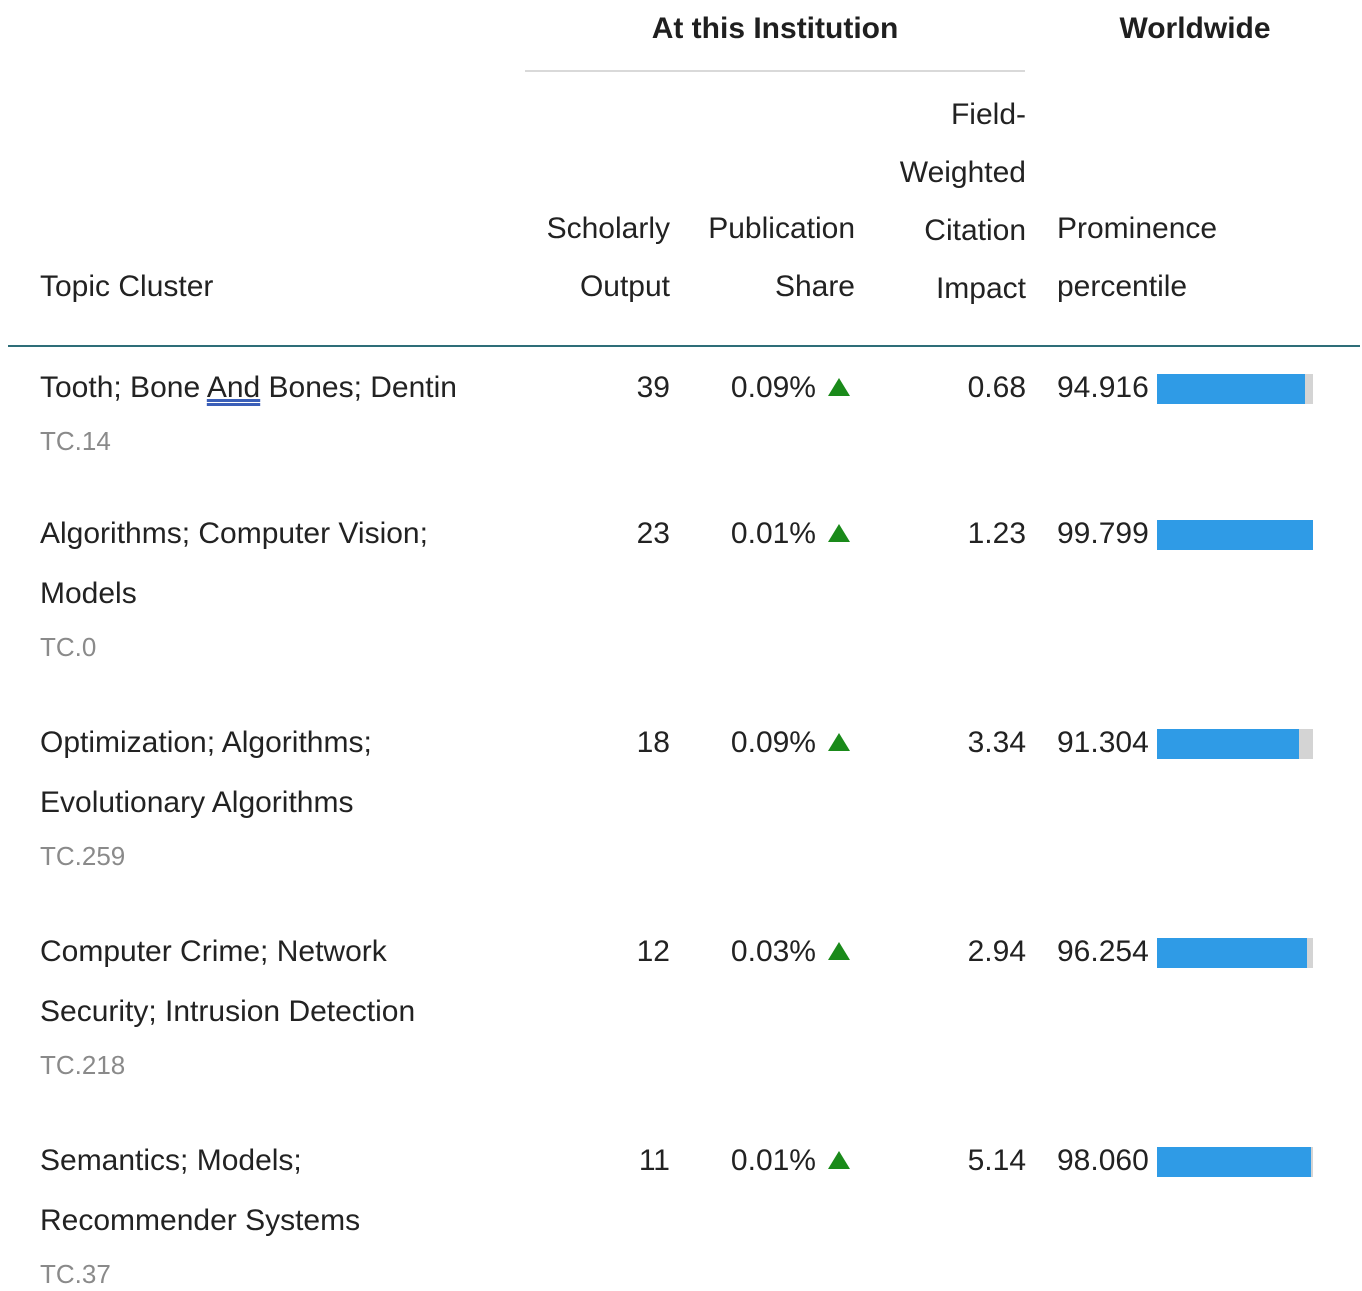 The width and height of the screenshot is (1362, 1291). What do you see at coordinates (996, 1160) in the screenshot?
I see `fwci-value: 5.14` at bounding box center [996, 1160].